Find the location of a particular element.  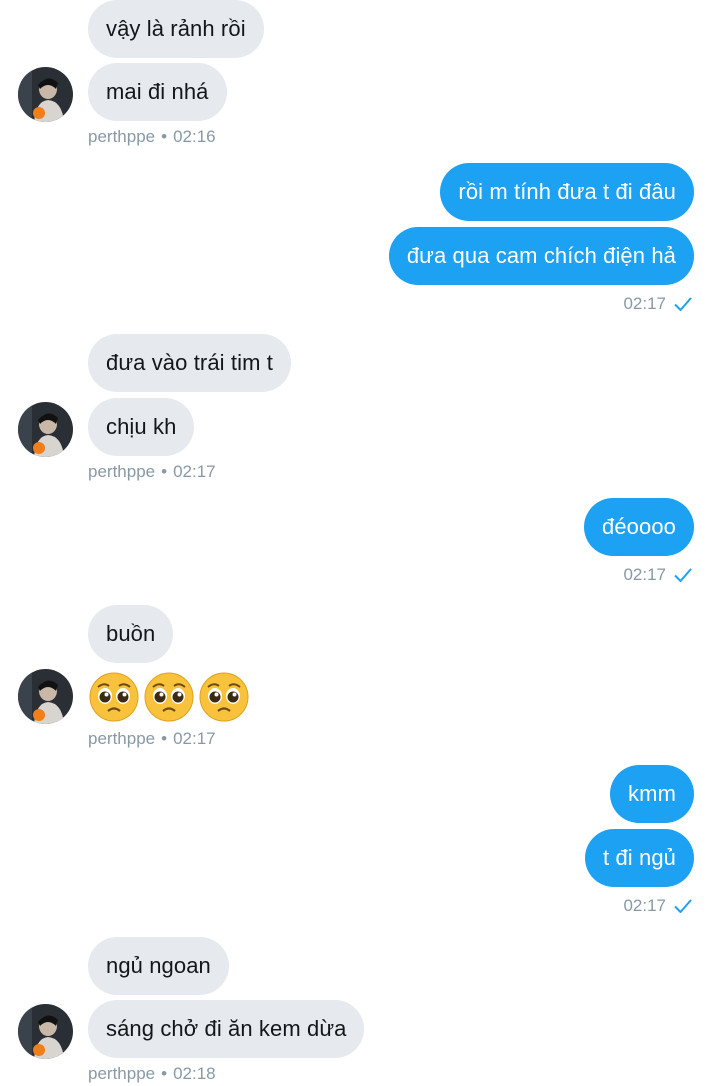

emoji-message is located at coordinates (169, 697).